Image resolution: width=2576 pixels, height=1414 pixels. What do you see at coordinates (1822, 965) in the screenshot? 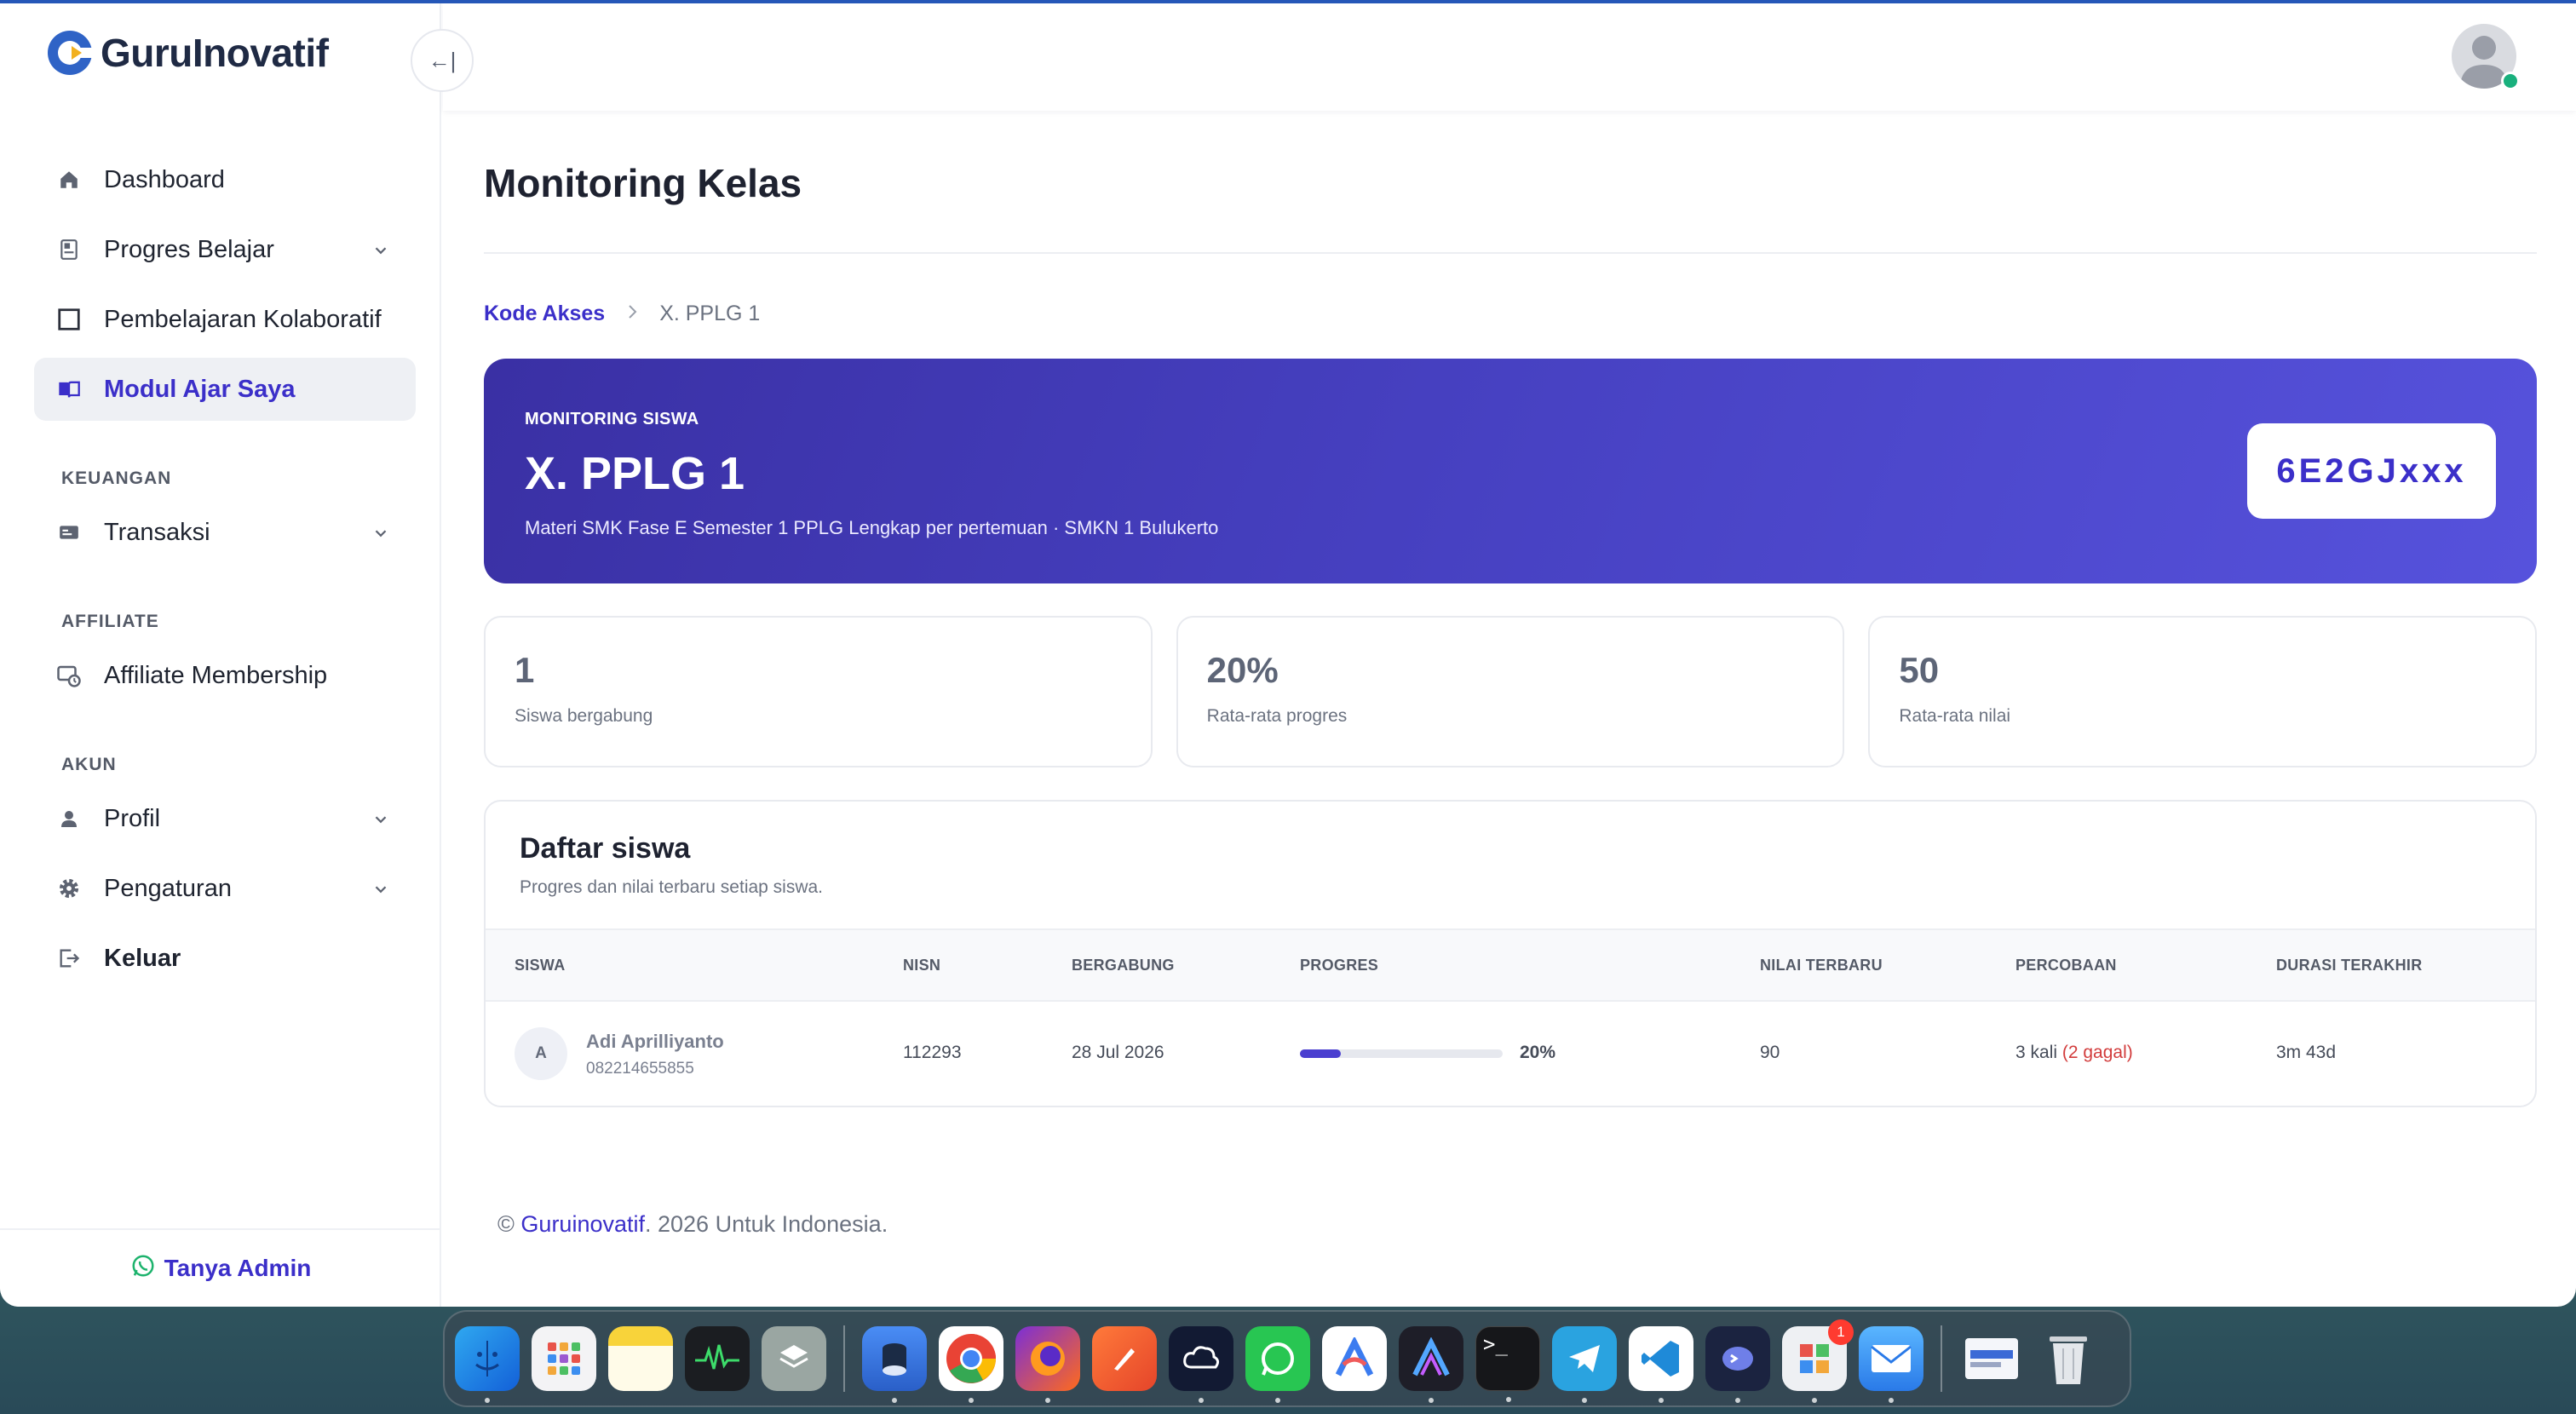
I see `column-header-nilai-terbaru: NILAI TERBARU` at bounding box center [1822, 965].